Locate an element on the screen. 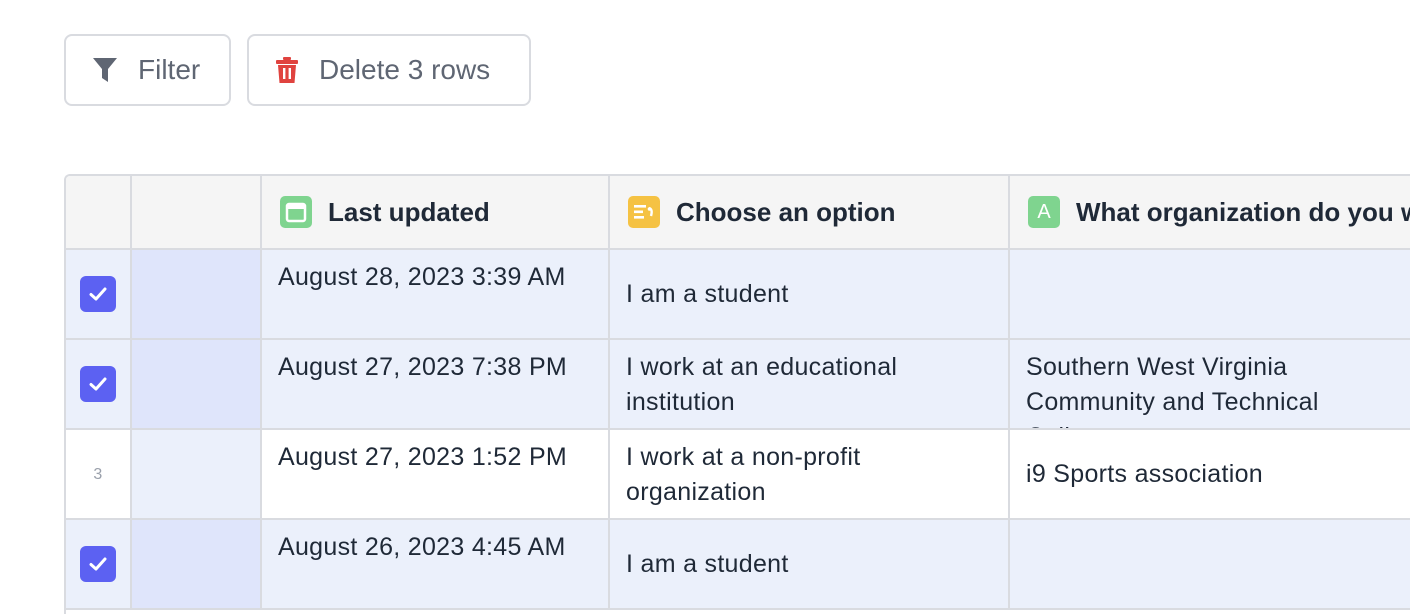 The height and width of the screenshot is (614, 1410). calendar-icon is located at coordinates (296, 212).